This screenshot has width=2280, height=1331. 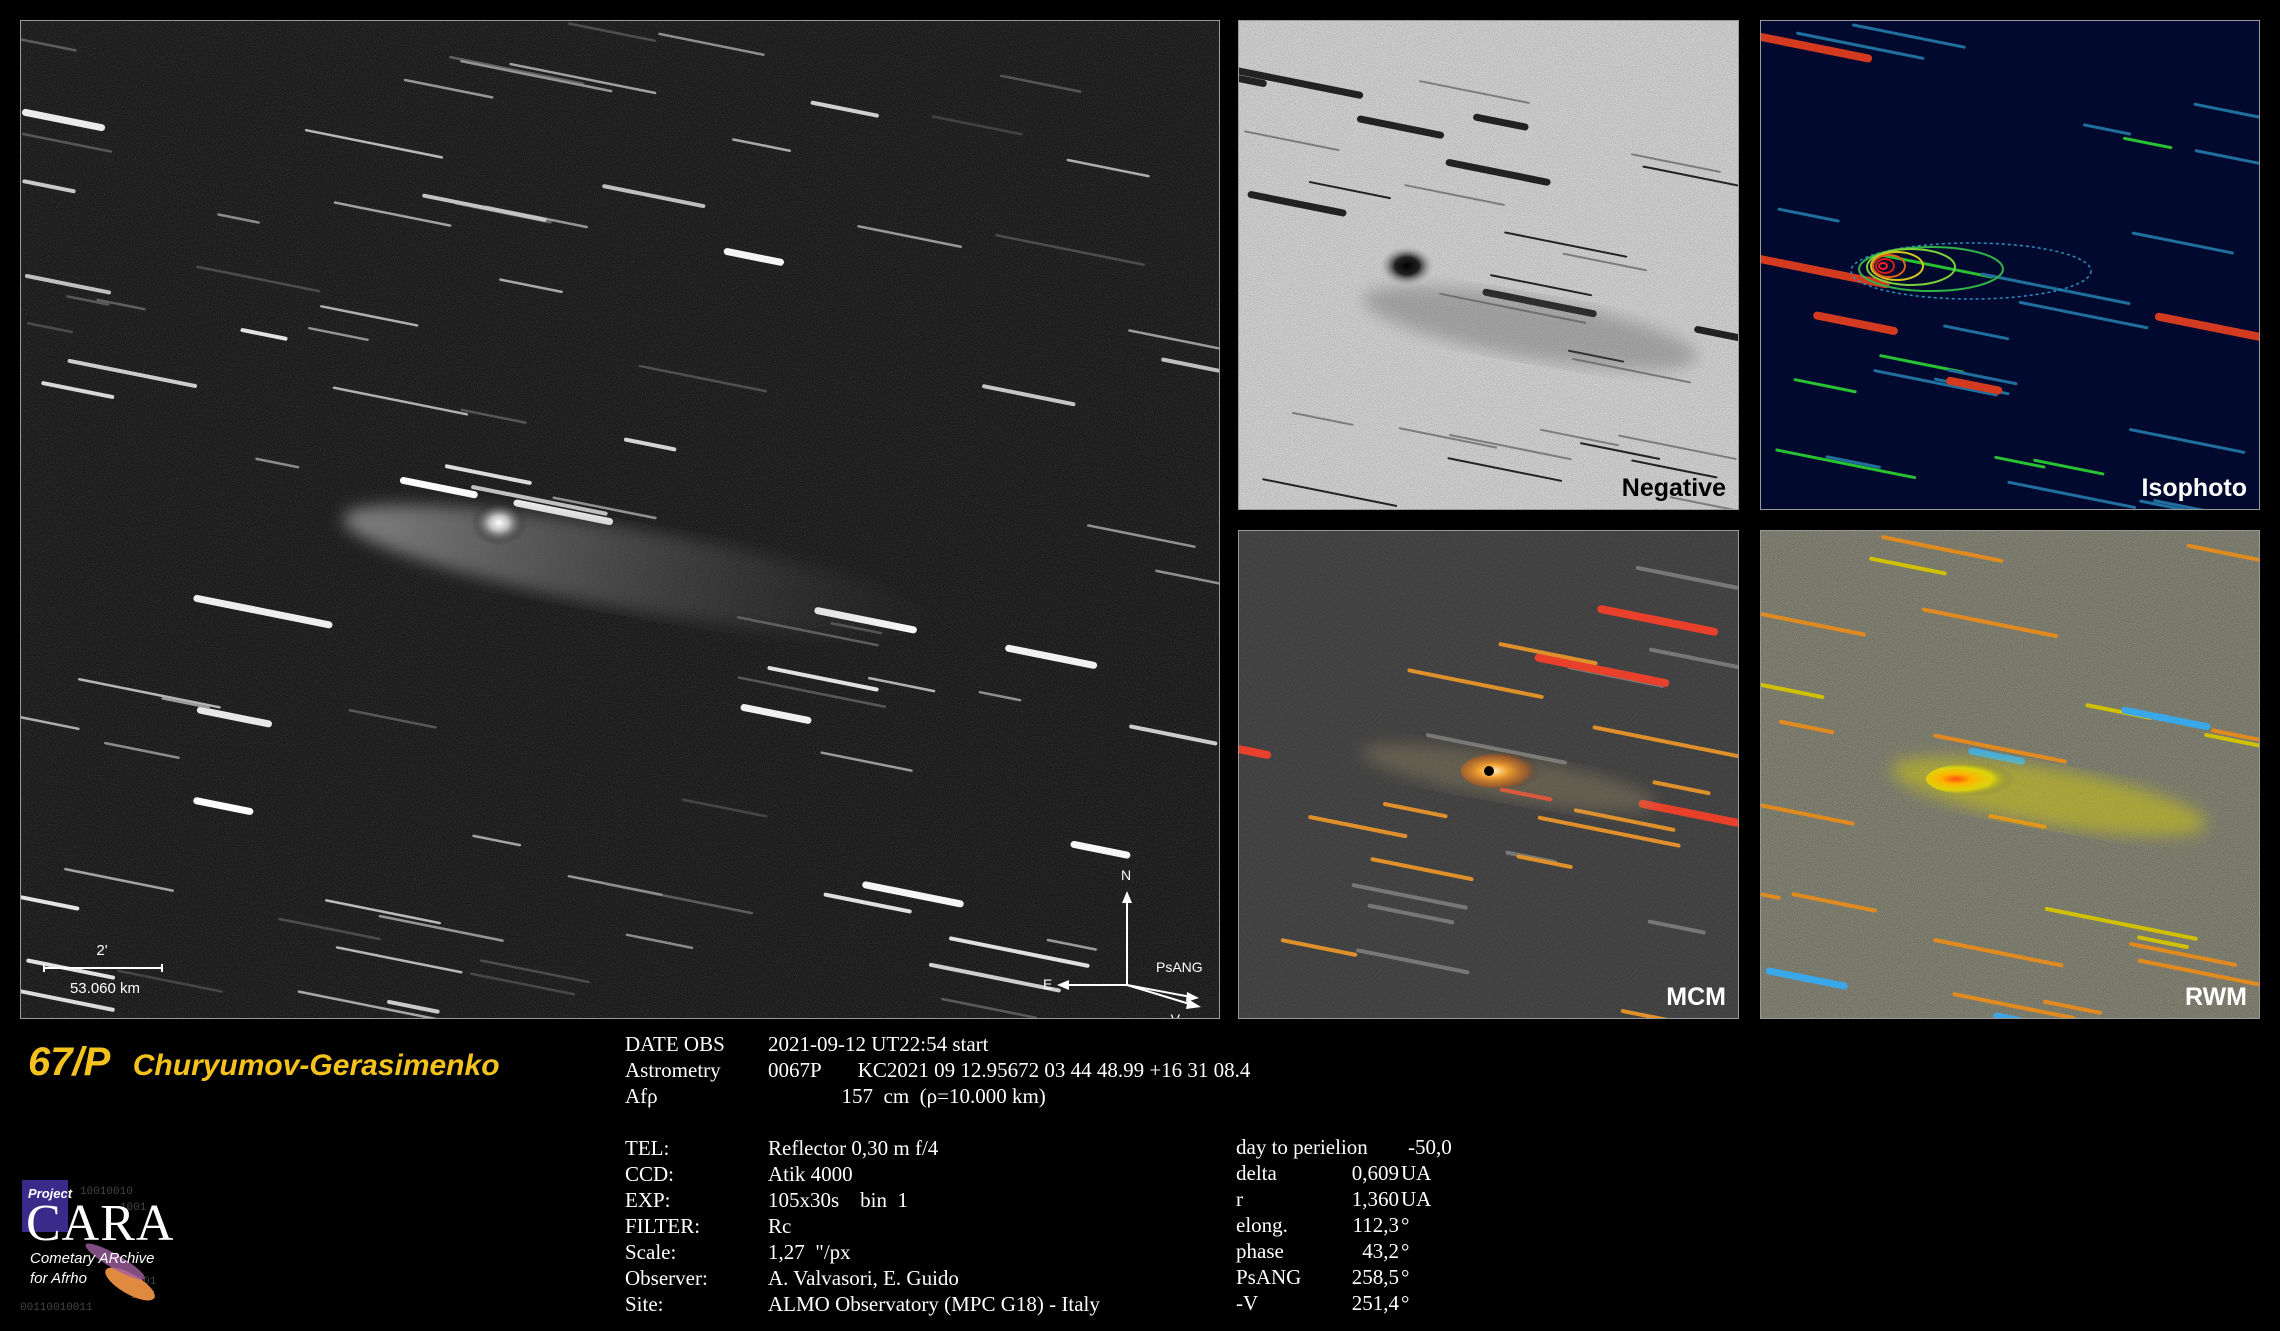 I want to click on comet-coma, so click(x=499, y=523).